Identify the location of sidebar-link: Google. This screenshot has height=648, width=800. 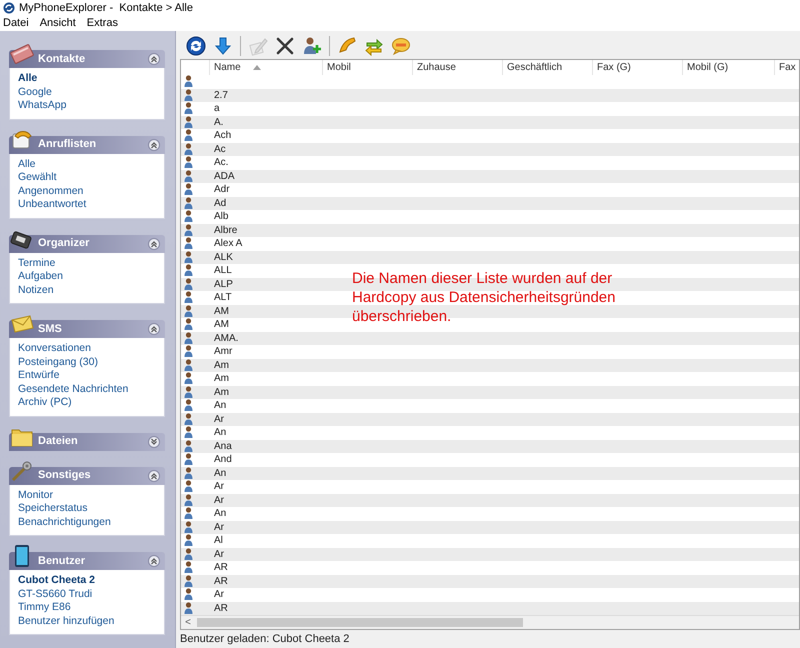
(35, 92).